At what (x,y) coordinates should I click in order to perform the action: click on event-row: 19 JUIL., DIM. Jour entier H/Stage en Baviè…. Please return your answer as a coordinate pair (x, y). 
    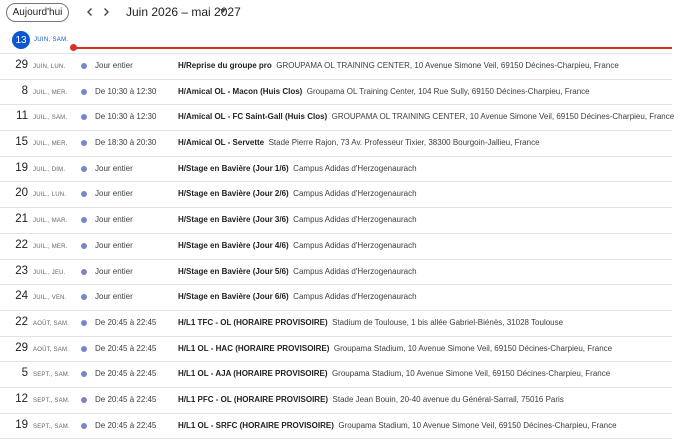
    Looking at the image, I should click on (336, 170).